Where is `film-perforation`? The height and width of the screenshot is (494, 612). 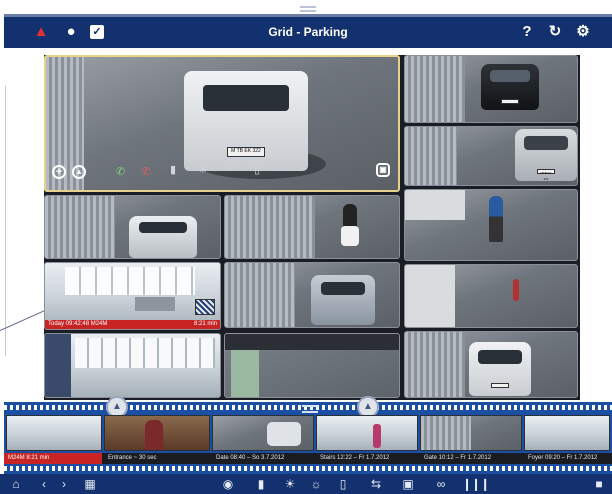
film-perforation is located at coordinates (308, 468).